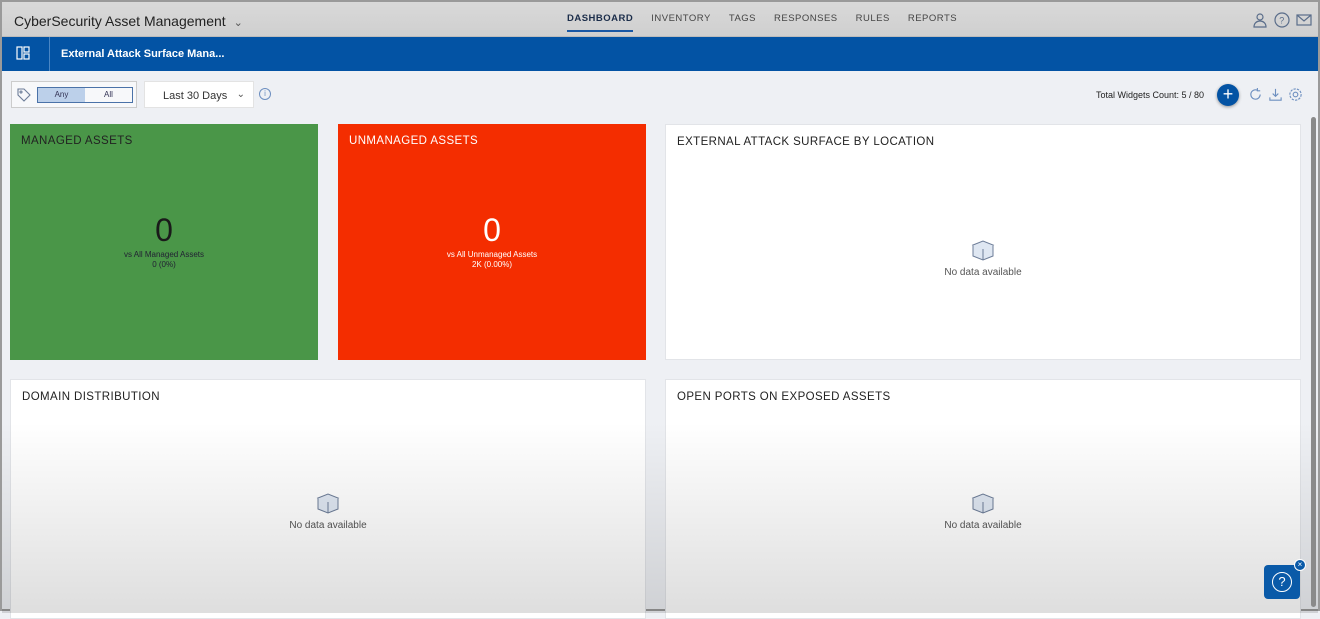  Describe the element at coordinates (108, 95) in the screenshot. I see `all-toggle: All` at that location.